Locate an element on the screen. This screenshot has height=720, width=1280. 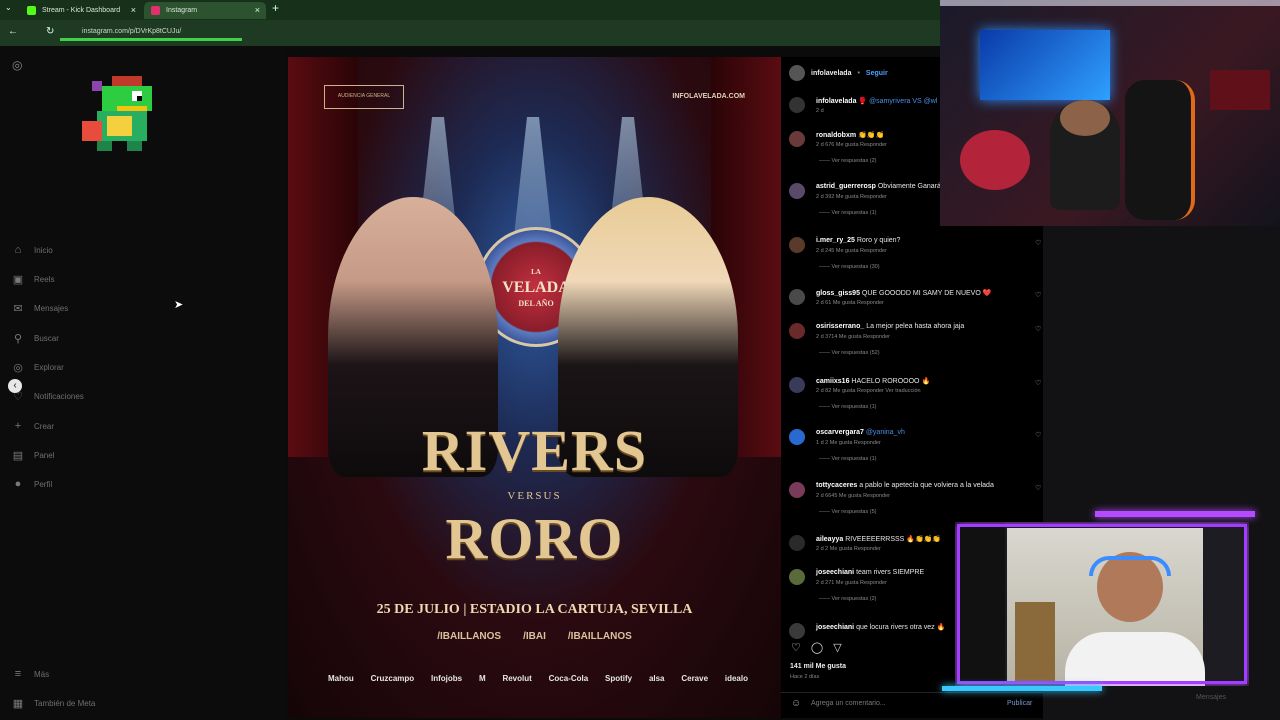
comment-text: ronaldobxm 👏👏👏 is located at coordinates (850, 135).